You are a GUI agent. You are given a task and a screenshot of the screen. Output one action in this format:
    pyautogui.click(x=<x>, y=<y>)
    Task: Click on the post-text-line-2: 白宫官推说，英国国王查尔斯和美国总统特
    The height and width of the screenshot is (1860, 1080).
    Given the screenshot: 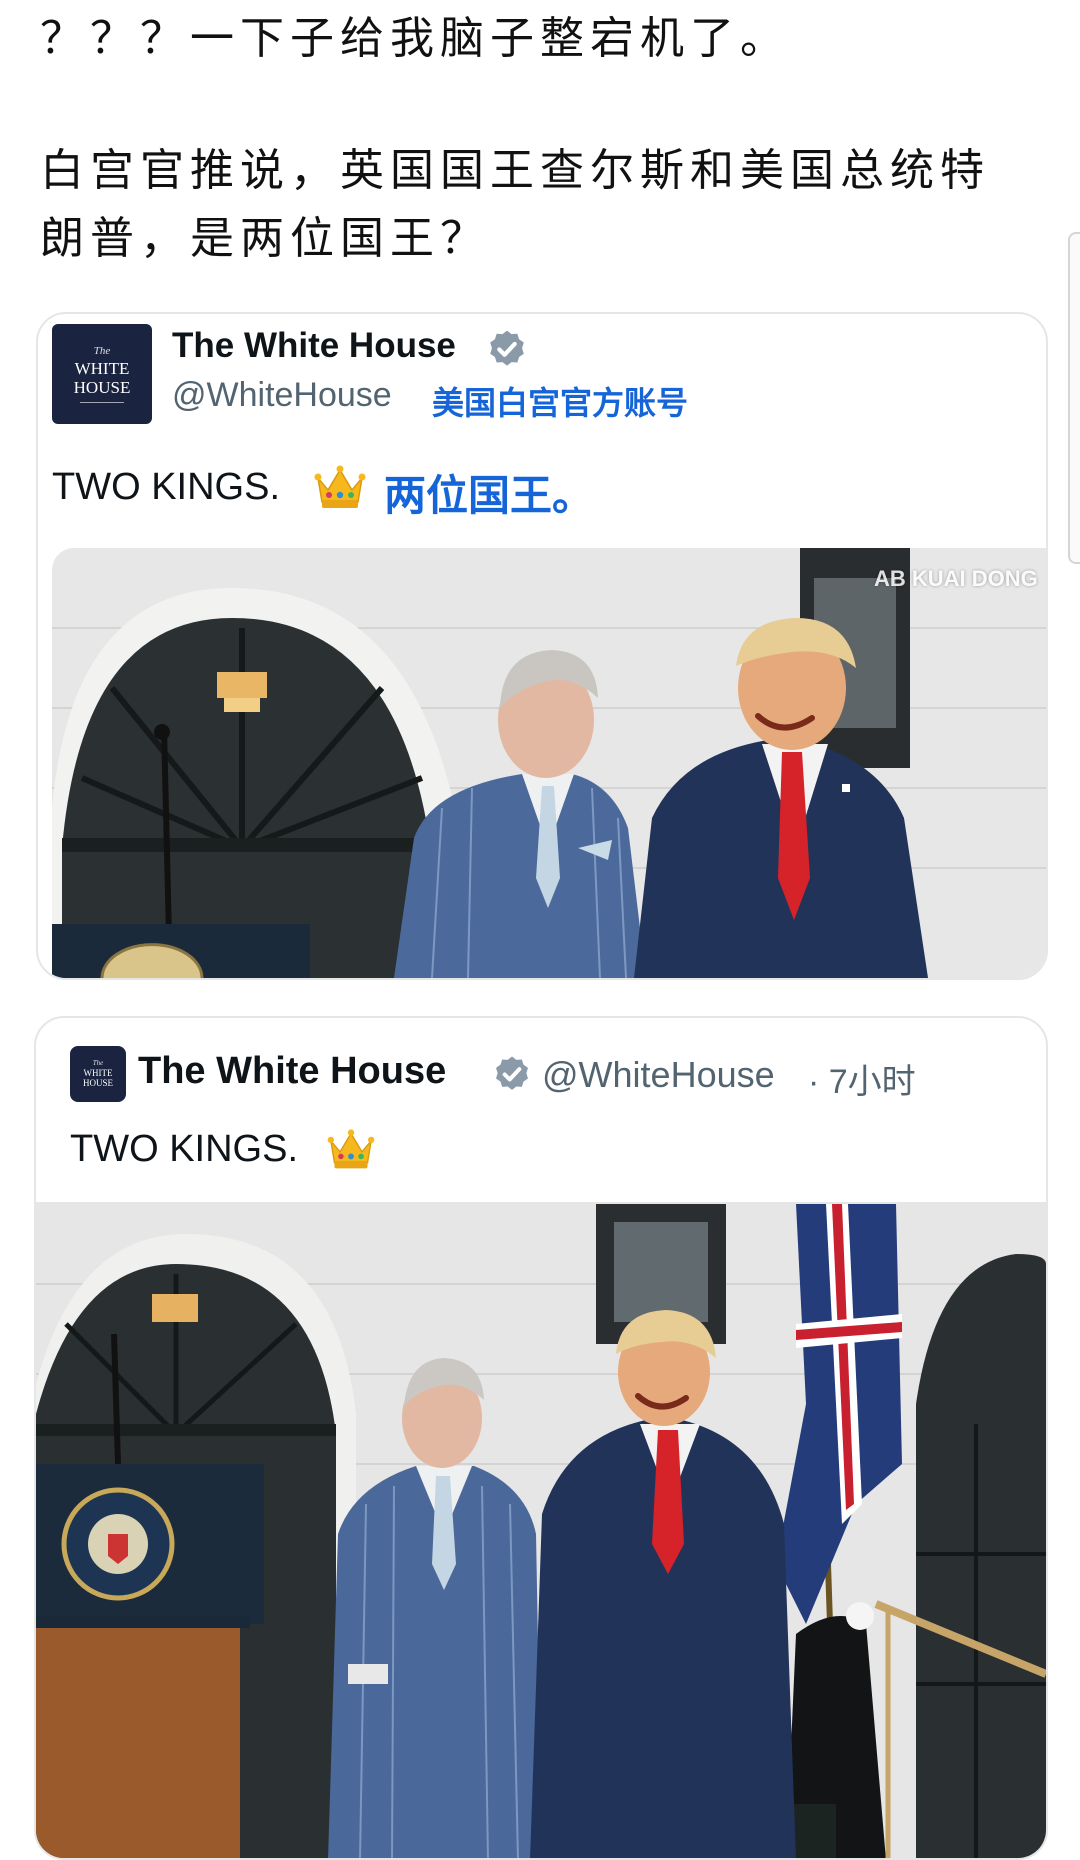 What is the action you would take?
    pyautogui.click(x=515, y=170)
    